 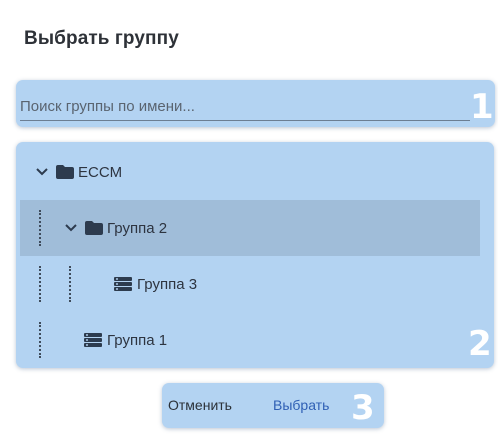 I want to click on dialog-title: Выбрать группу, so click(x=101, y=38).